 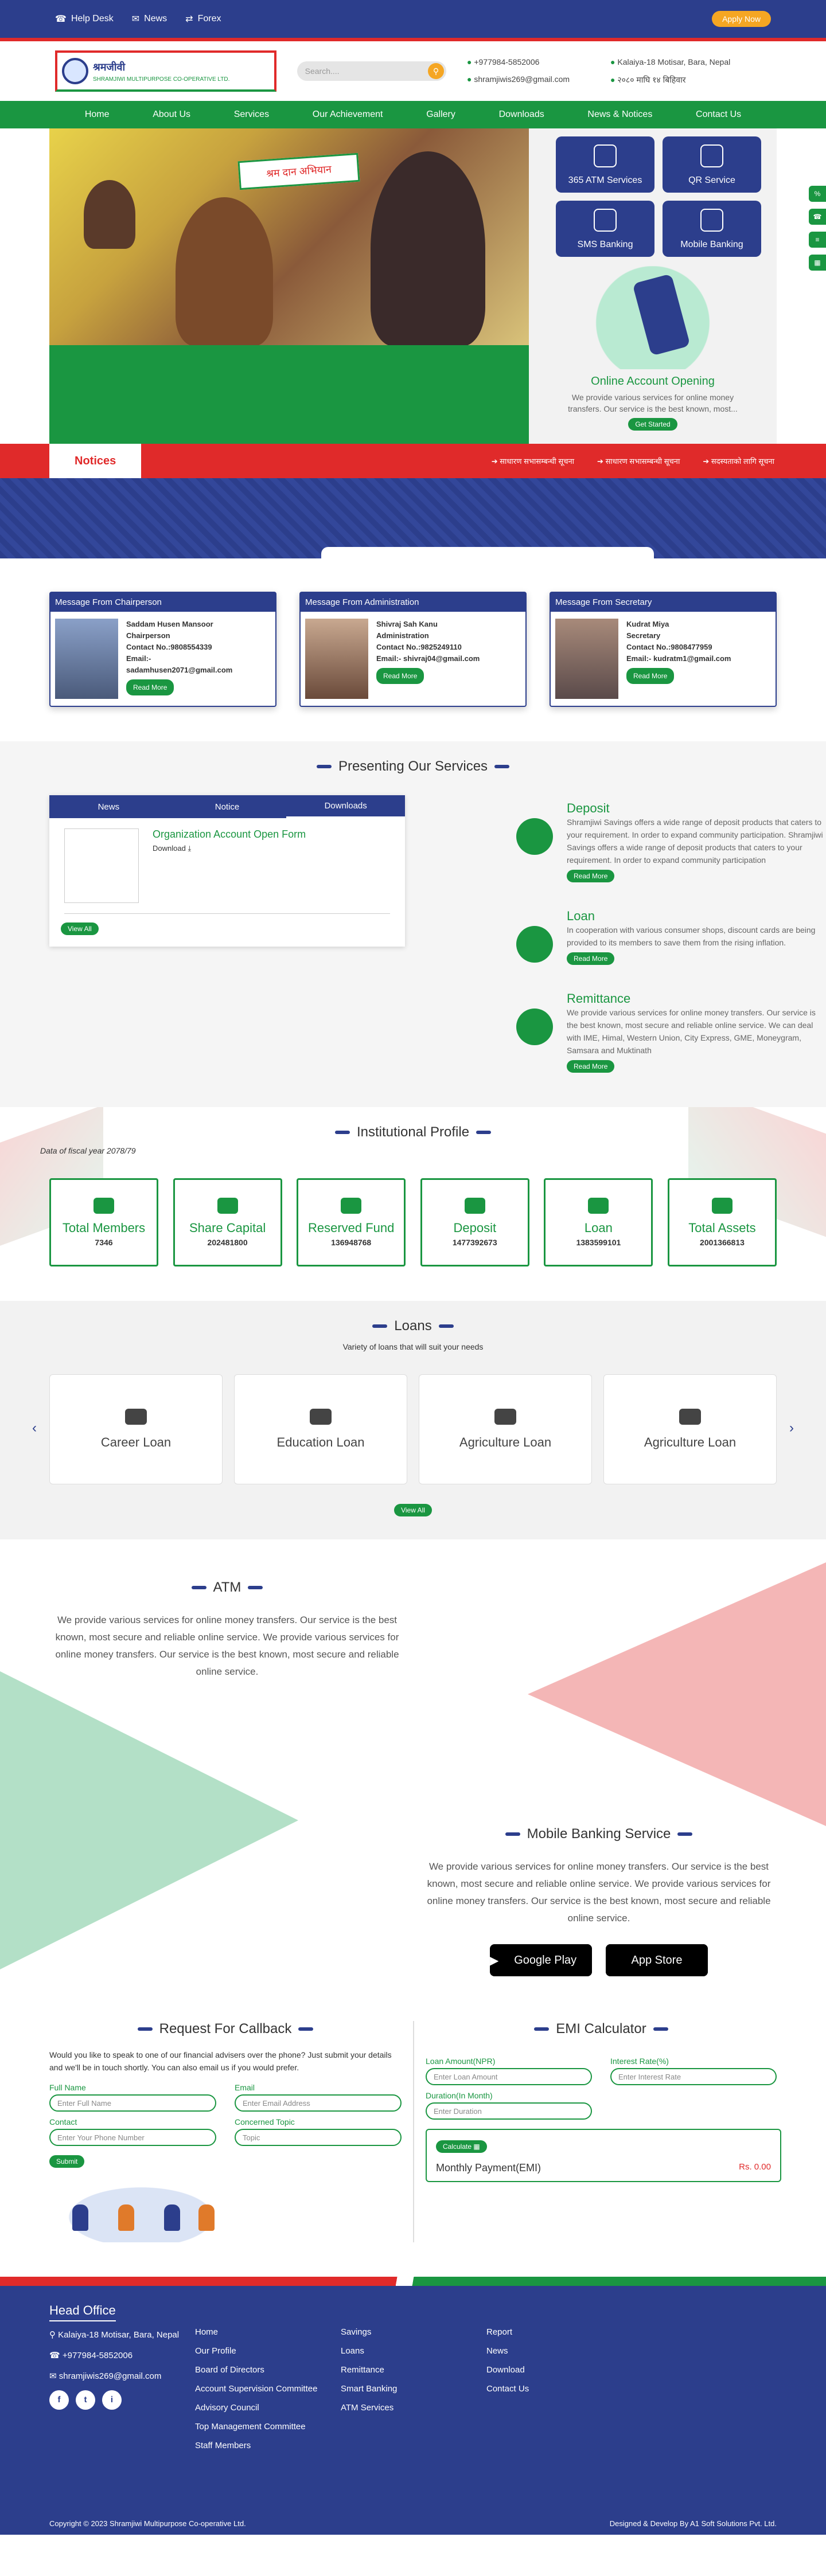 I want to click on app-store-label: App Store, so click(x=657, y=1960).